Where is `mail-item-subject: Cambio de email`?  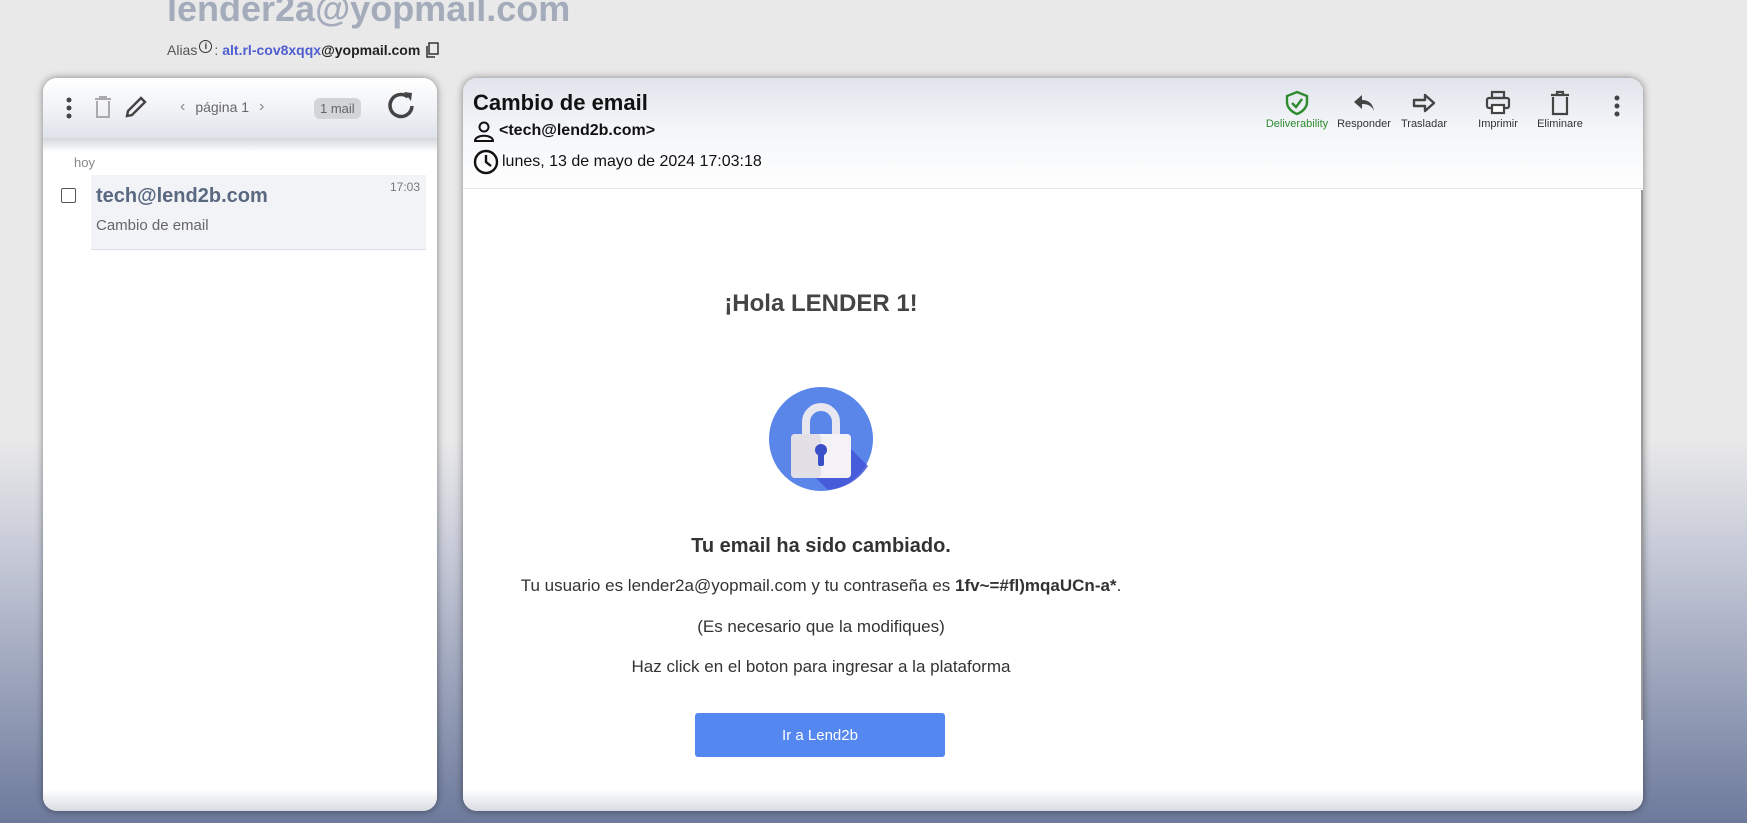
mail-item-subject: Cambio de email is located at coordinates (152, 225).